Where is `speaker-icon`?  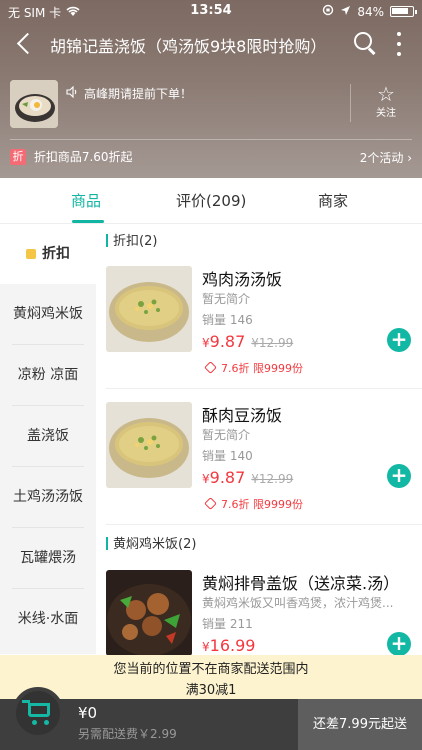 speaker-icon is located at coordinates (72, 93).